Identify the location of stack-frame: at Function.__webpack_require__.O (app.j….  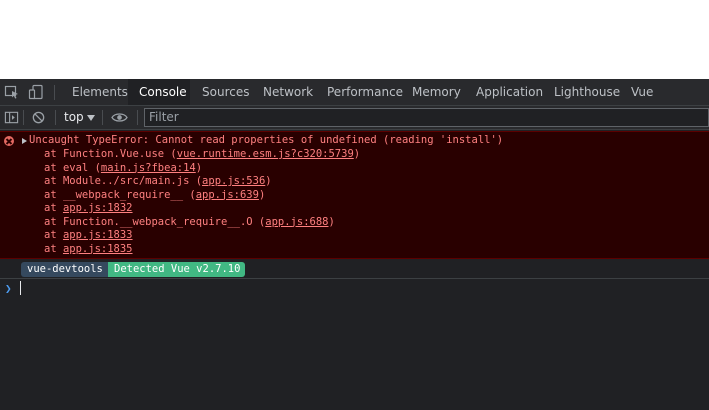
(189, 222).